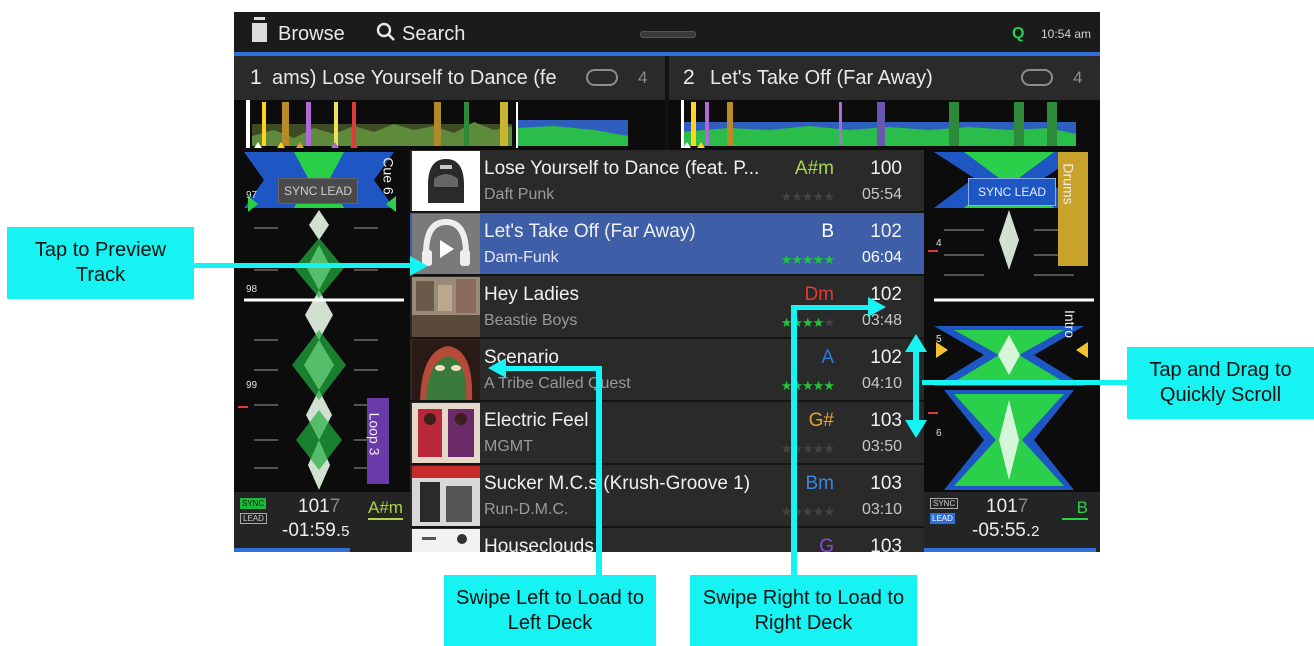 This screenshot has width=1314, height=646. What do you see at coordinates (1018, 32) in the screenshot?
I see `quantize-indicator: Q` at bounding box center [1018, 32].